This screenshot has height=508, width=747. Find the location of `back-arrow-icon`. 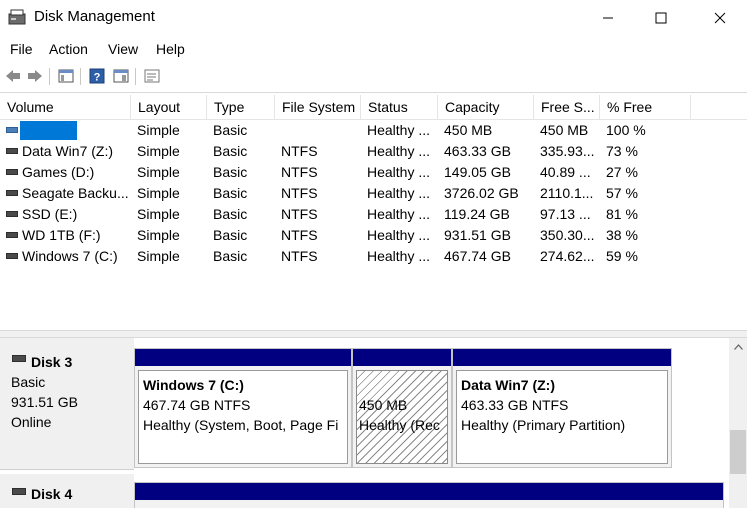

back-arrow-icon is located at coordinates (13, 76).